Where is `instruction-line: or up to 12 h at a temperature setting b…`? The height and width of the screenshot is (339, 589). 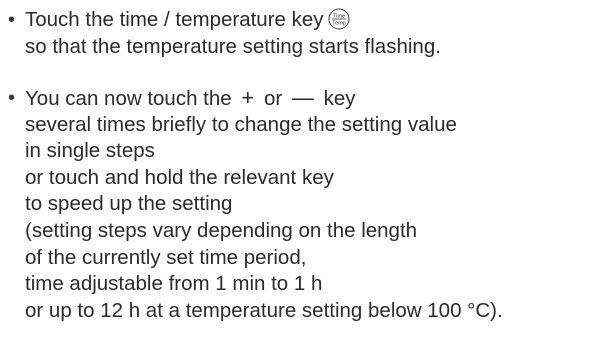 instruction-line: or up to 12 h at a temperature setting b… is located at coordinates (264, 310).